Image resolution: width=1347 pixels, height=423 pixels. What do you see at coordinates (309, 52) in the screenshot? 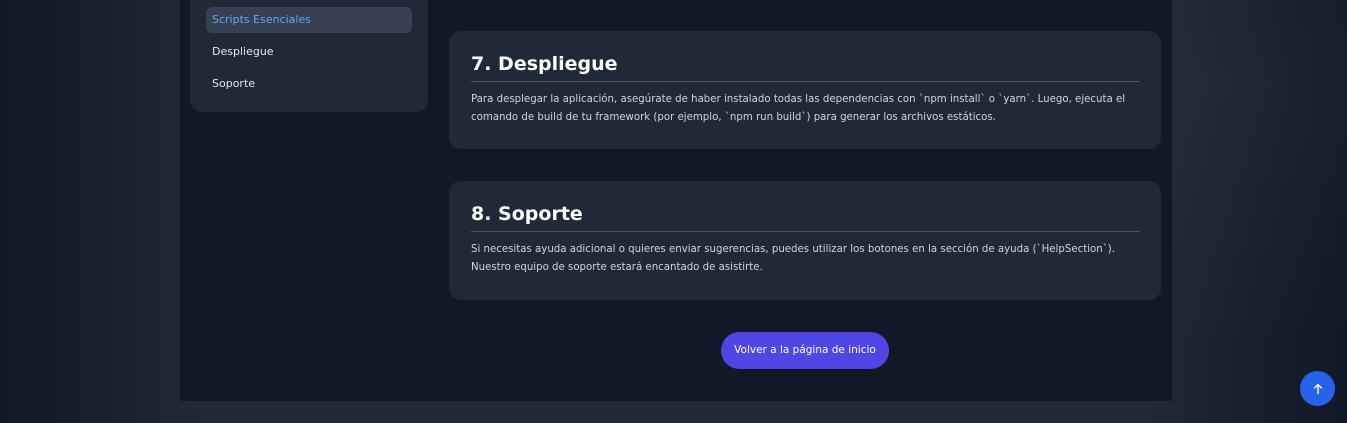
I see `sidebar-item-despliegue: Despliegue` at bounding box center [309, 52].